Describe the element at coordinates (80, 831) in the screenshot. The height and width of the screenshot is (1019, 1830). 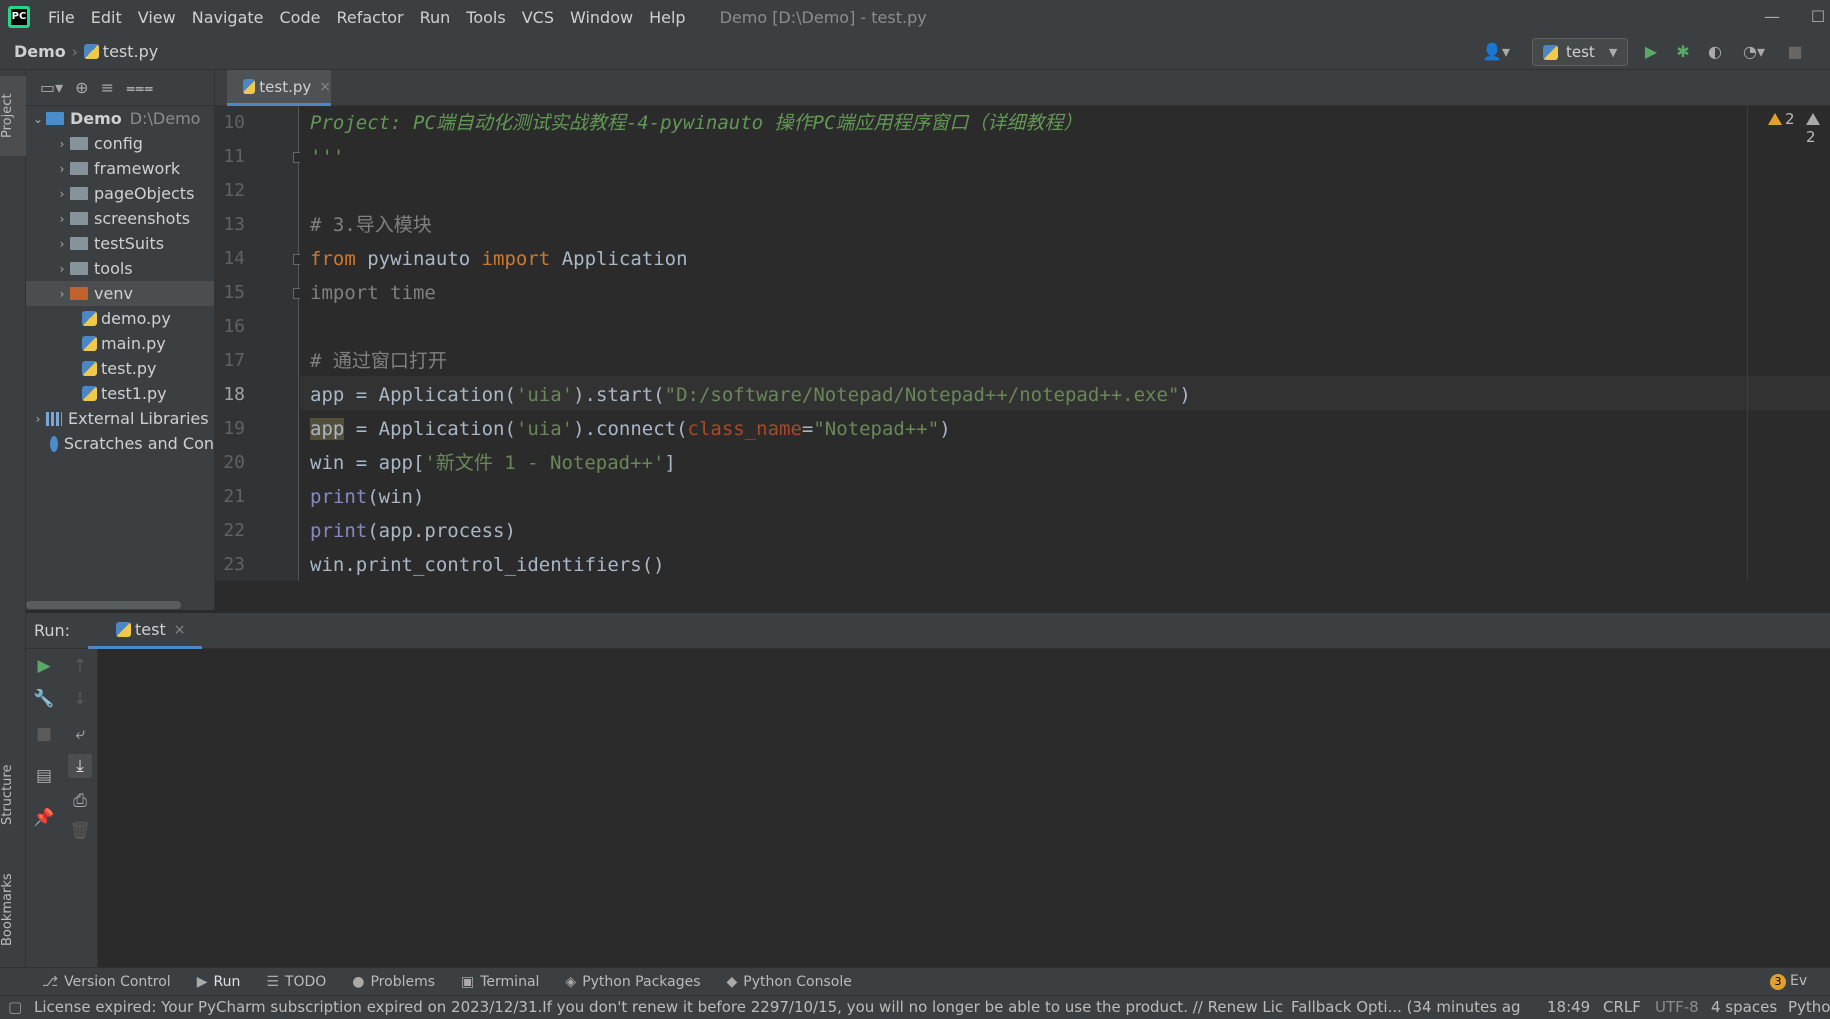
I see `trash-icon: 🗑` at that location.